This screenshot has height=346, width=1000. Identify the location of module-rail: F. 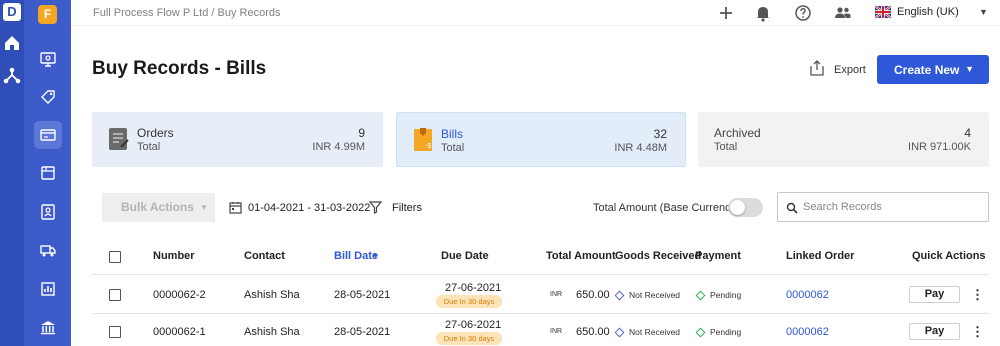
(47, 173).